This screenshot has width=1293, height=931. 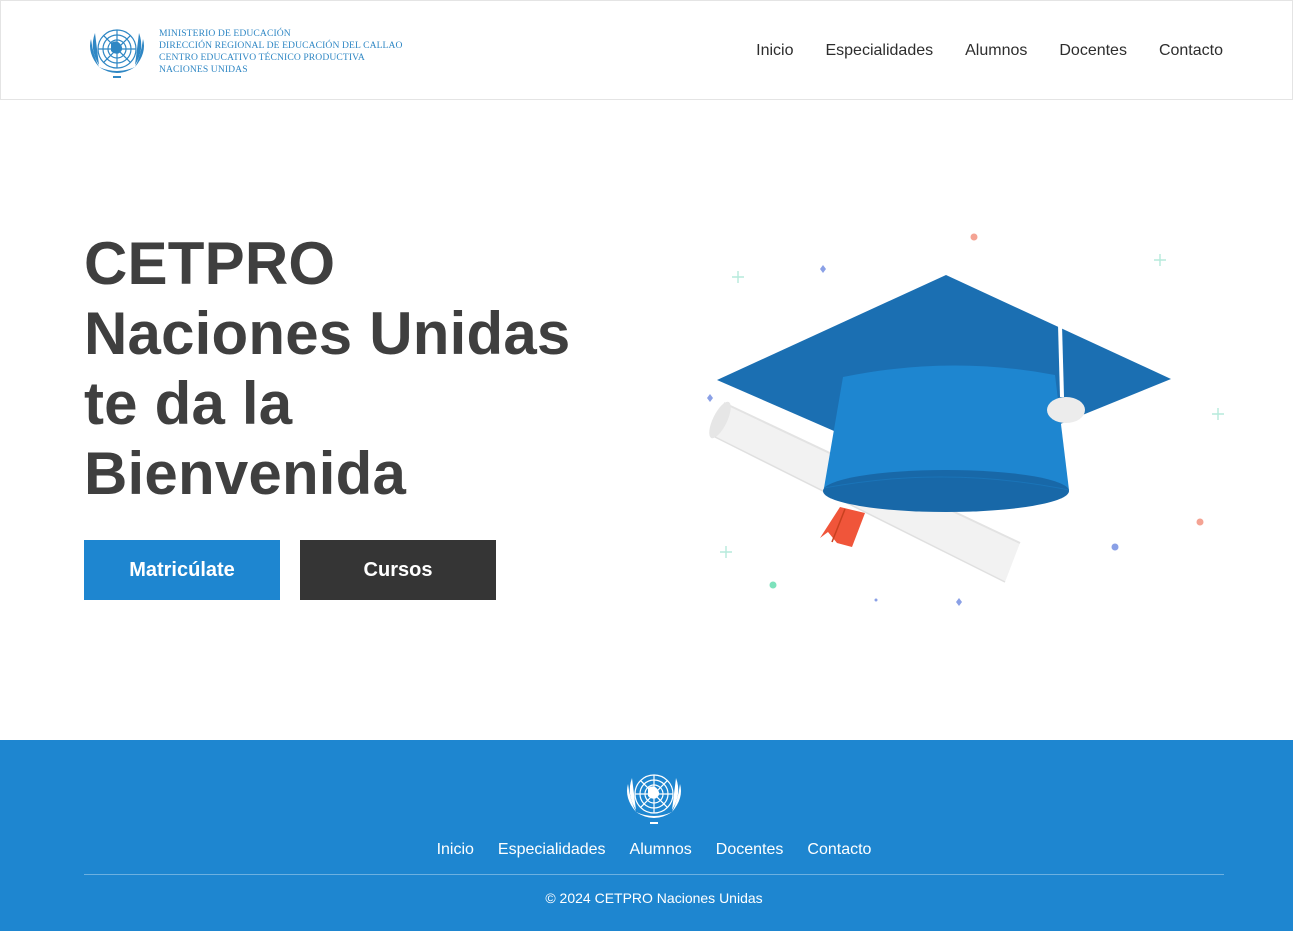 I want to click on footer-nav-docentes: Docentes, so click(x=750, y=850).